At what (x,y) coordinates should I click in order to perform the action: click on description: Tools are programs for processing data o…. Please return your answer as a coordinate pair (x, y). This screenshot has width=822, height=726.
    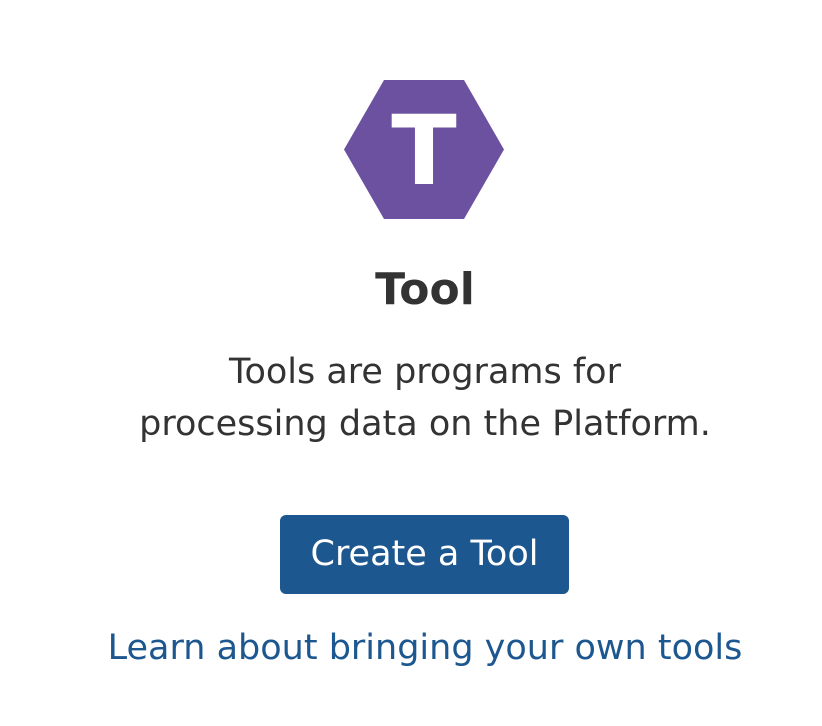
    Looking at the image, I should click on (411, 398).